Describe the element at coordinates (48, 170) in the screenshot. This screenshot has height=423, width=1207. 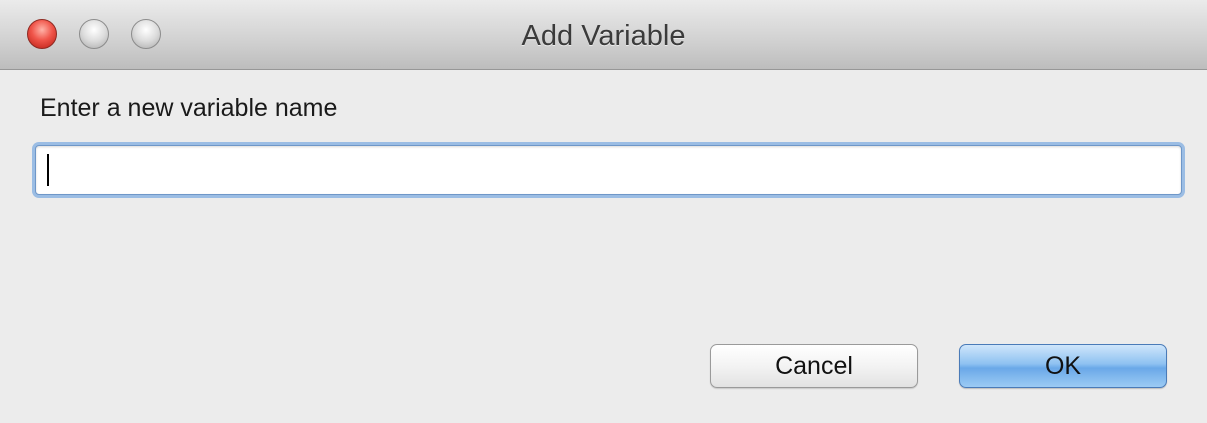
I see `text-caret` at that location.